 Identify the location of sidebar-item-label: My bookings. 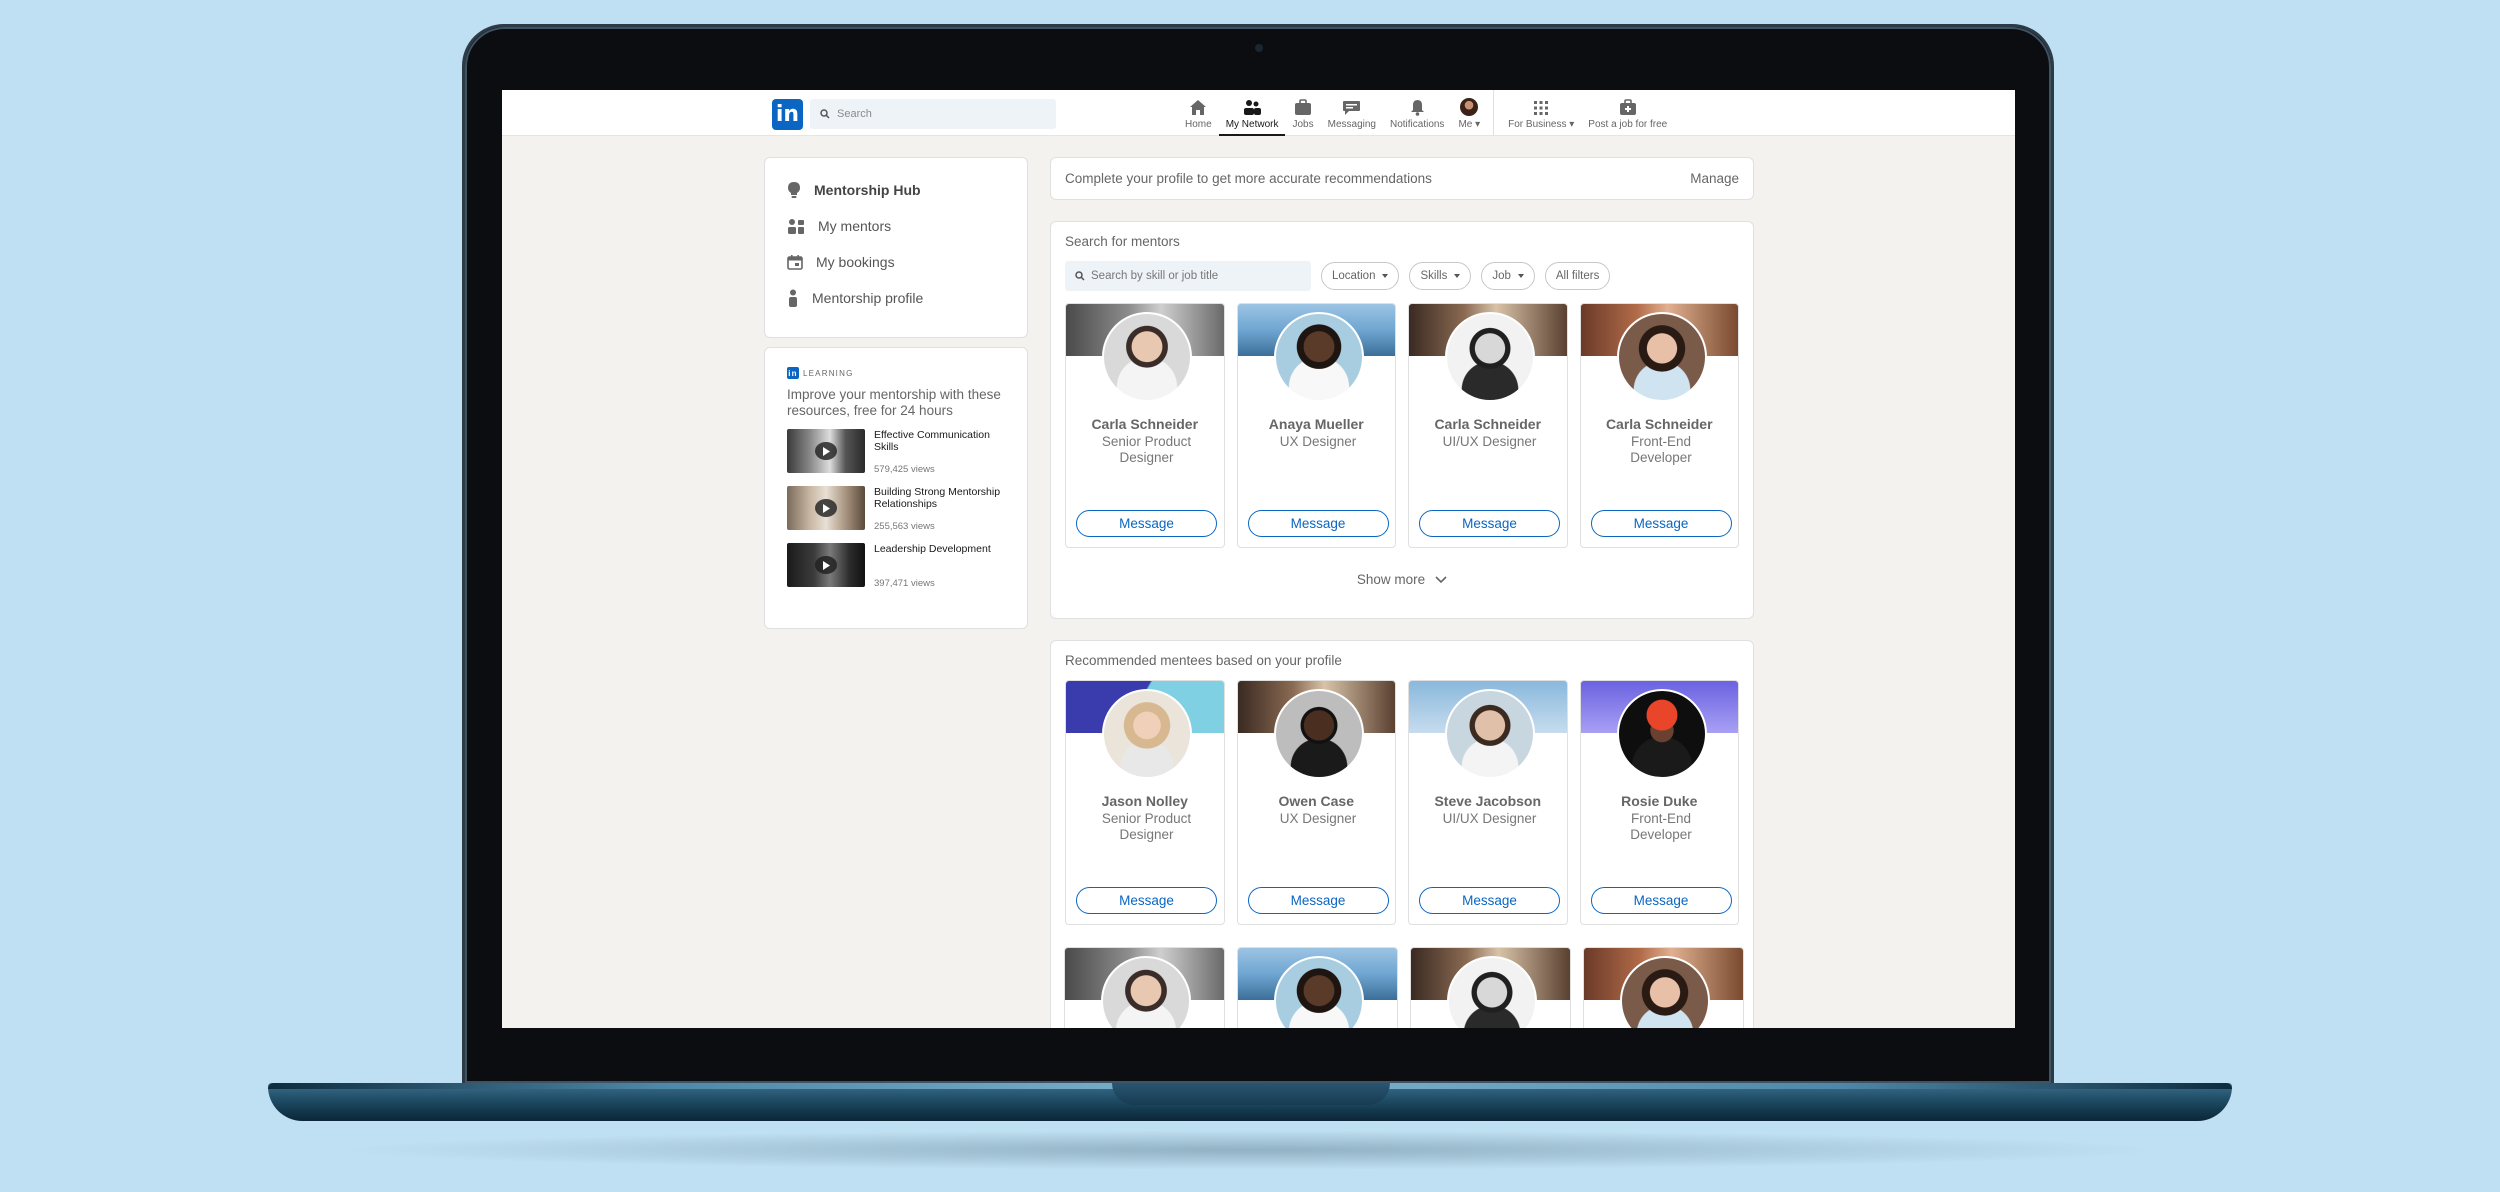
(855, 262).